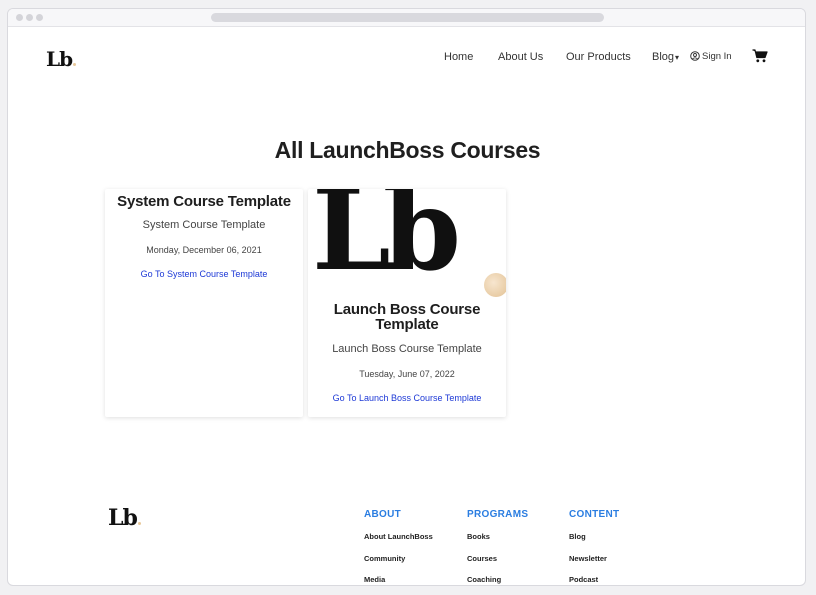 This screenshot has height=595, width=816. What do you see at coordinates (497, 536) in the screenshot?
I see `footer-link: Books` at bounding box center [497, 536].